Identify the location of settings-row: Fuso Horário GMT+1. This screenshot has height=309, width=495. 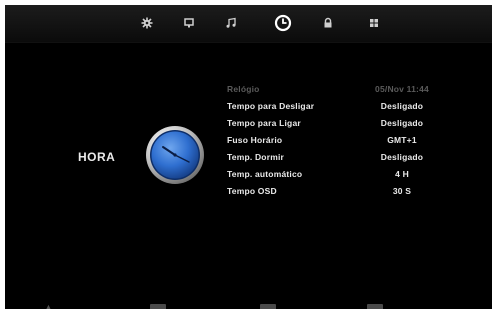
(332, 140).